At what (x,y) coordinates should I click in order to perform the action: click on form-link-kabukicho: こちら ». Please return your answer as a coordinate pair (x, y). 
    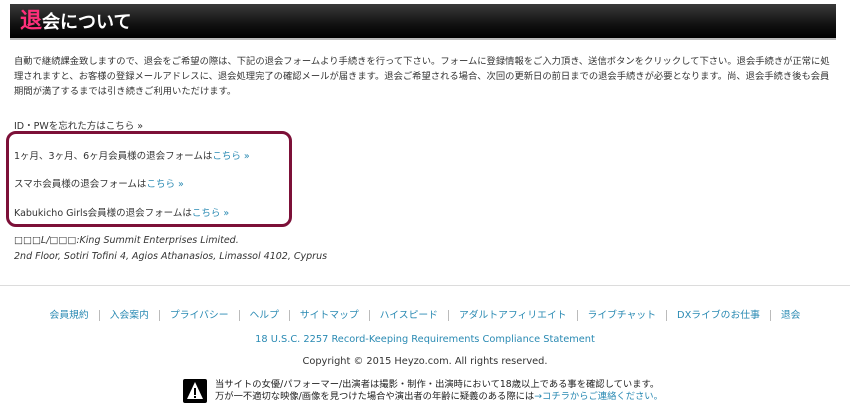
    Looking at the image, I should click on (210, 213).